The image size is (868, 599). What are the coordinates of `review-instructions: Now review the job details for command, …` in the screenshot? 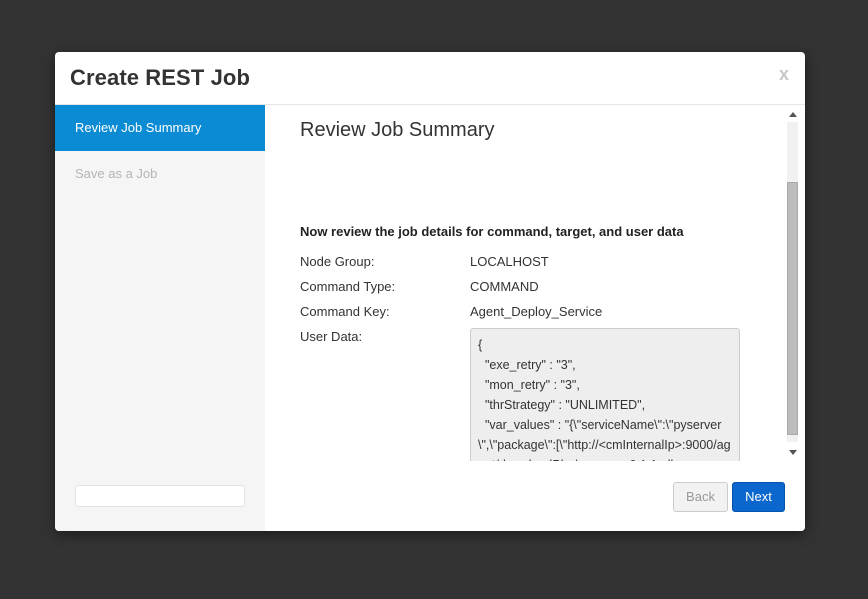 It's located at (492, 231).